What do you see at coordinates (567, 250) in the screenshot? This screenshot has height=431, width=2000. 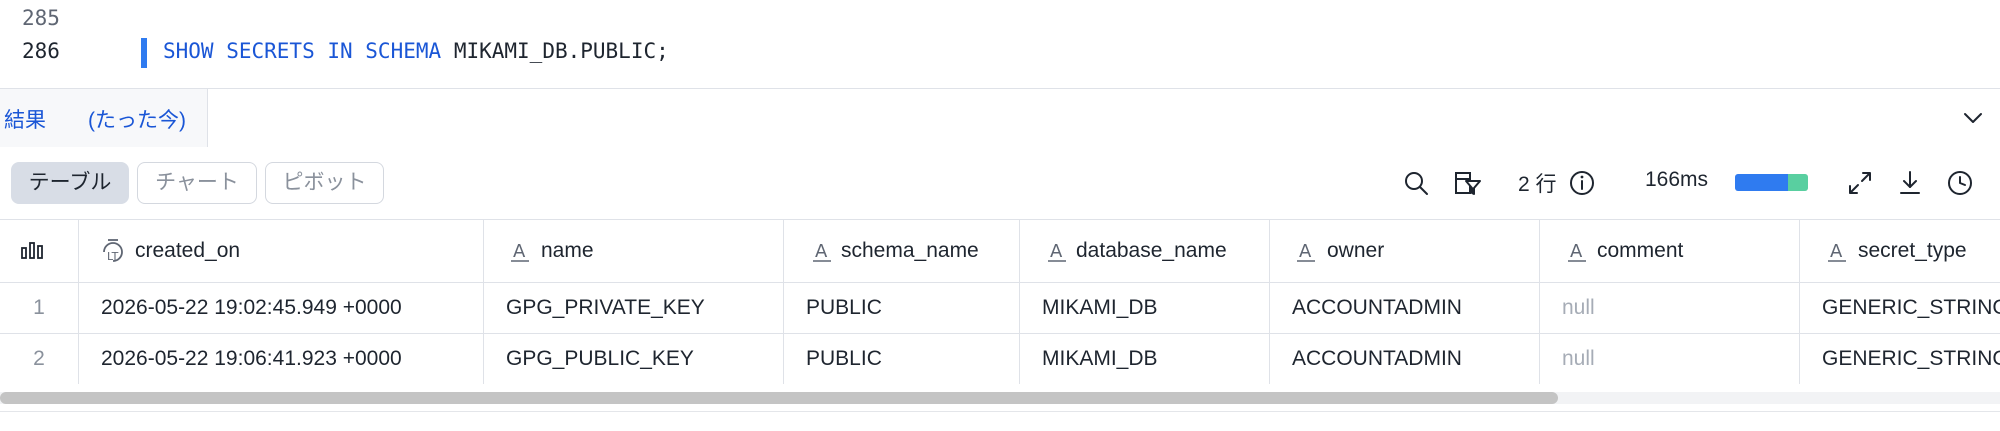 I see `column-header-label: name` at bounding box center [567, 250].